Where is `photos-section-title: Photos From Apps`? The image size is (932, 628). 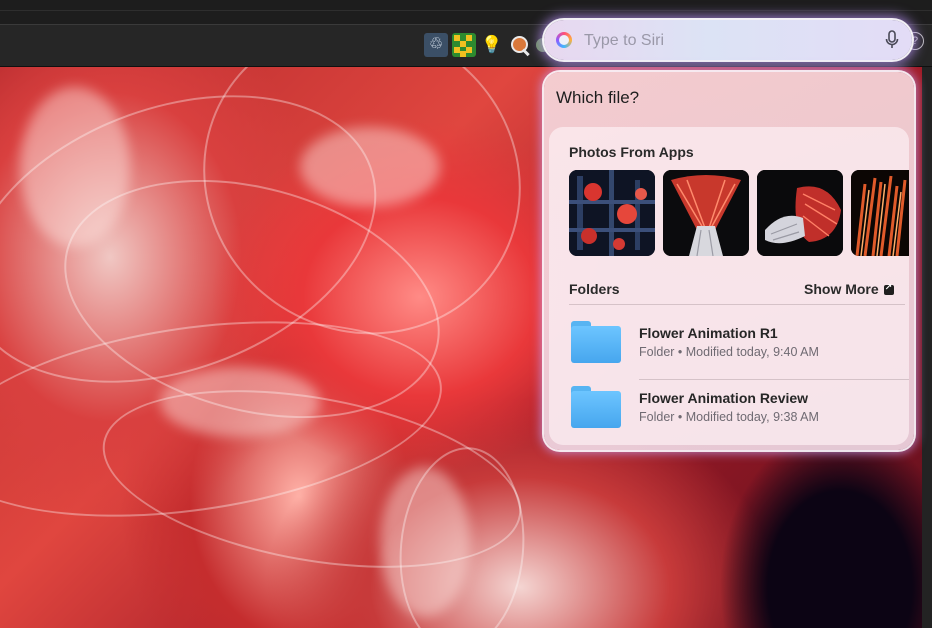 photos-section-title: Photos From Apps is located at coordinates (631, 152).